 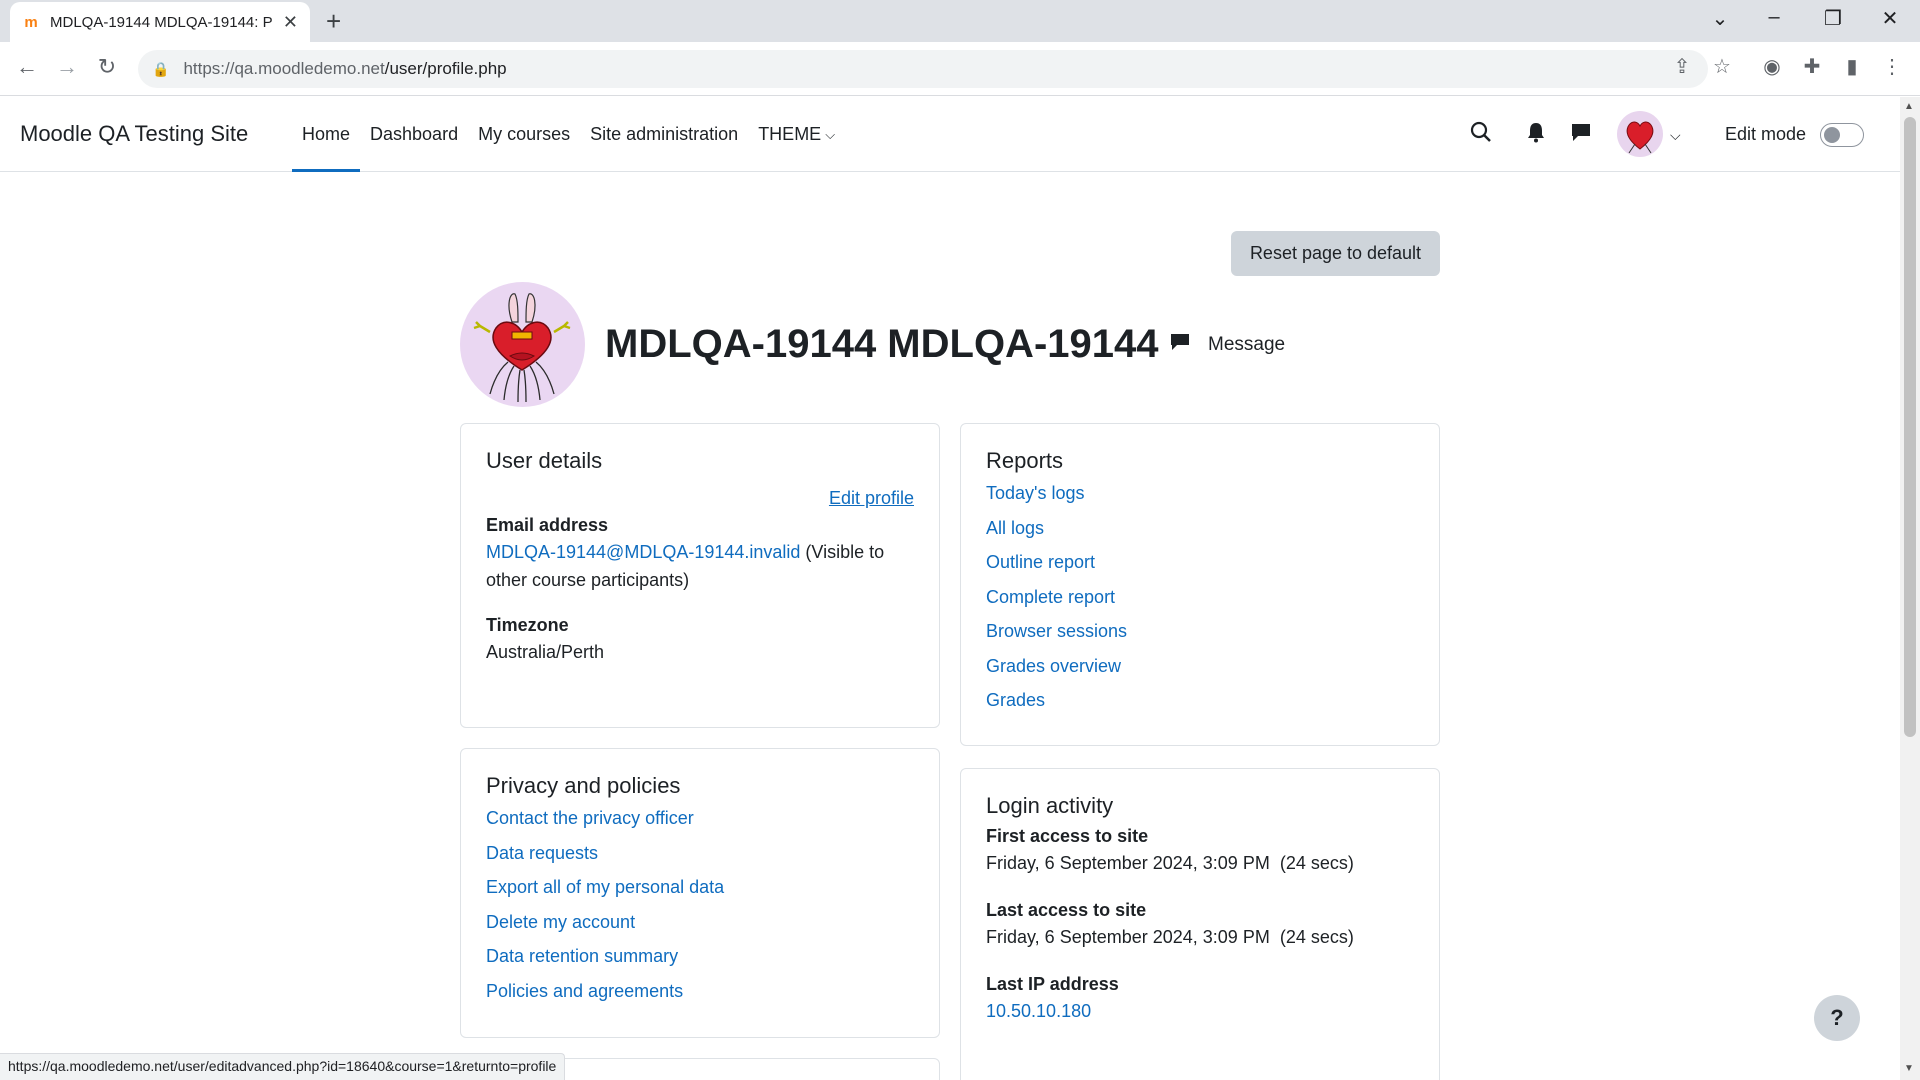 What do you see at coordinates (1200, 700) in the screenshot?
I see `report-link-grades: Grades` at bounding box center [1200, 700].